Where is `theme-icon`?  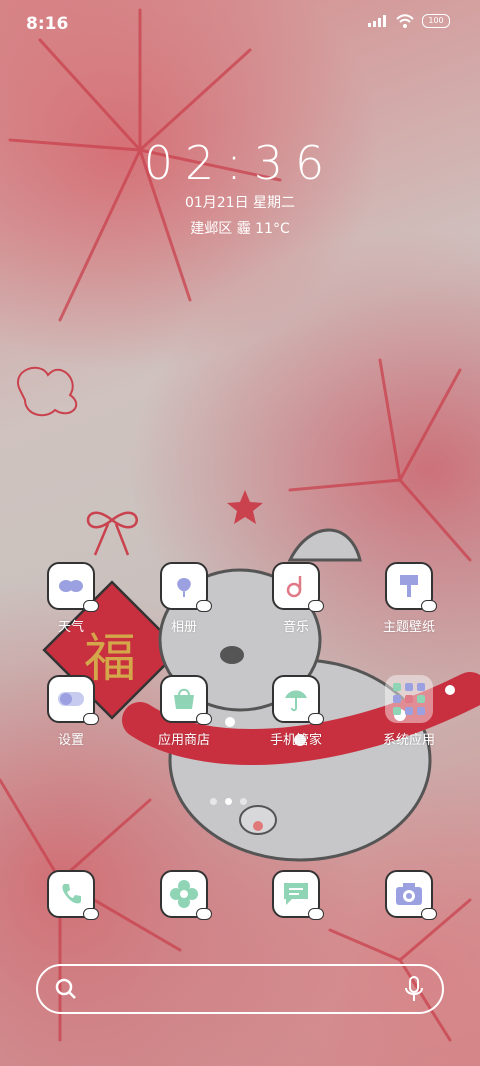
theme-icon is located at coordinates (411, 587).